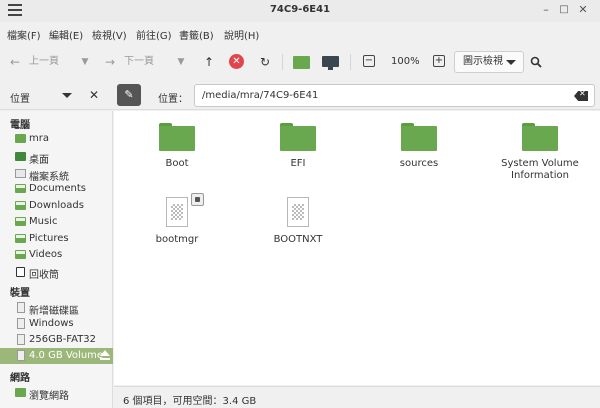 The width and height of the screenshot is (600, 408). Describe the element at coordinates (154, 34) in the screenshot. I see `menu-go: 前往(G)` at that location.